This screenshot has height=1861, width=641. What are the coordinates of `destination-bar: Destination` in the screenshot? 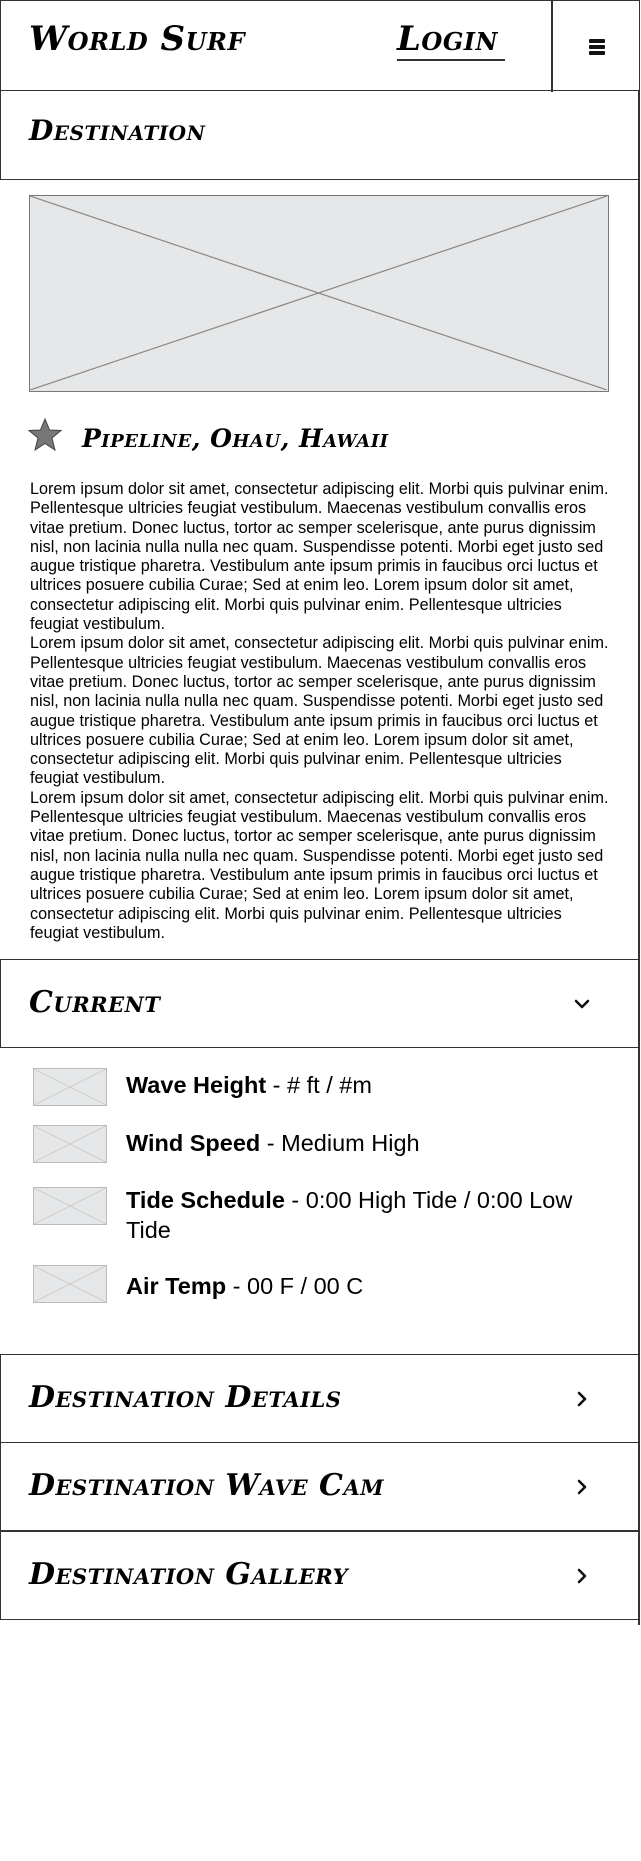 It's located at (320, 135).